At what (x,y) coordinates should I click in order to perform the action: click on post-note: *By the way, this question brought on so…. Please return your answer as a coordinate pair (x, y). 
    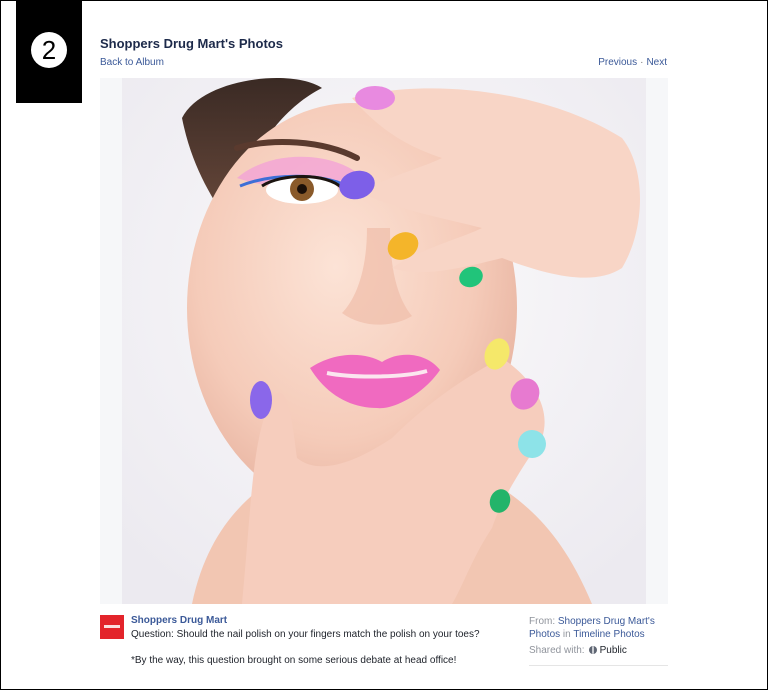
    Looking at the image, I should click on (294, 660).